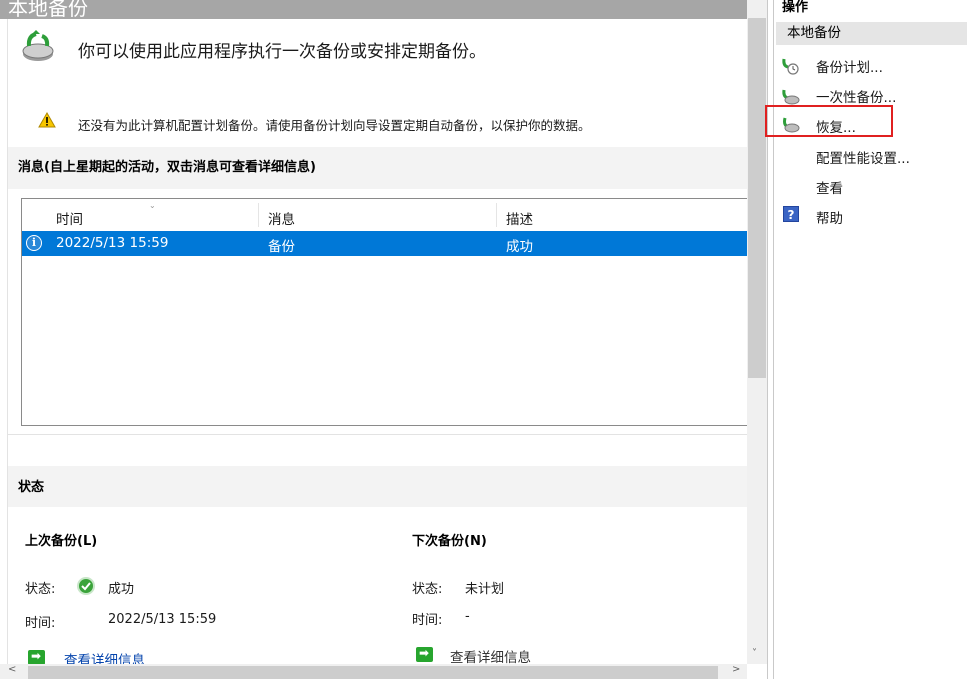 This screenshot has width=967, height=679. What do you see at coordinates (427, 620) in the screenshot?
I see `next-time-label: 时间:` at bounding box center [427, 620].